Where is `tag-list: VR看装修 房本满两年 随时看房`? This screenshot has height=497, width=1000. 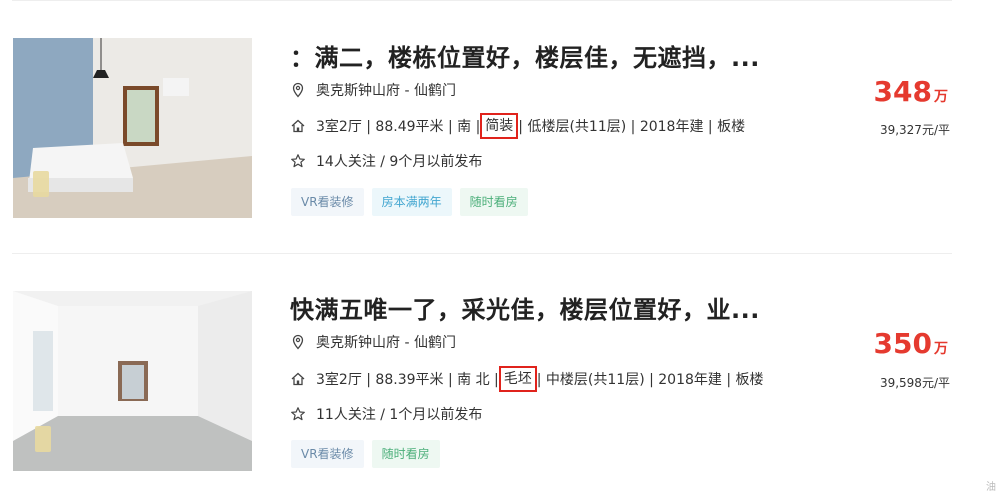 tag-list: VR看装修 房本满两年 随时看房 is located at coordinates (409, 202).